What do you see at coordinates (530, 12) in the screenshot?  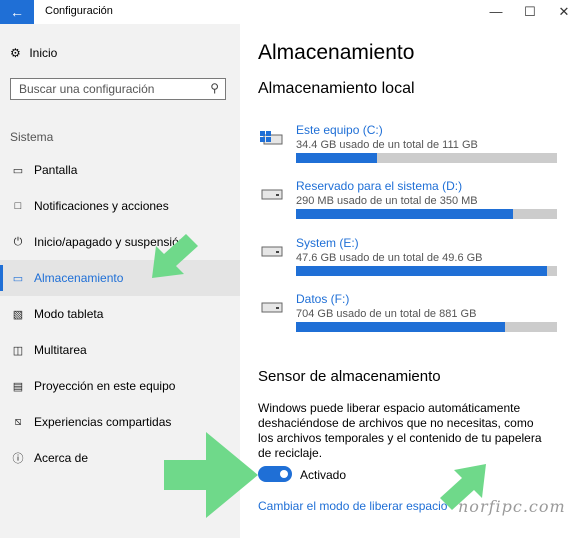 I see `maximize-button: ☐` at bounding box center [530, 12].